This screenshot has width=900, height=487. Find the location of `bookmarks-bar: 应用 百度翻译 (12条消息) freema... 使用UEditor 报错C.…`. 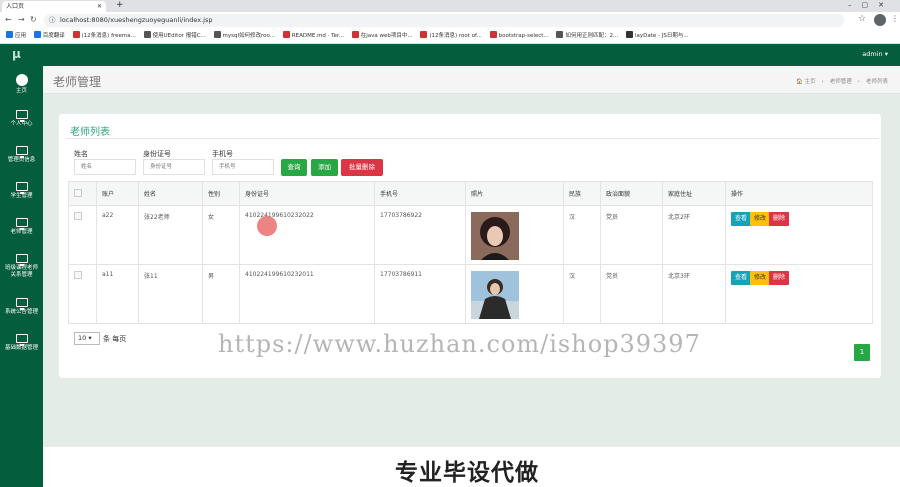

bookmarks-bar: 应用 百度翻译 (12条消息) freema... 使用UEditor 报错C.… is located at coordinates (450, 36).